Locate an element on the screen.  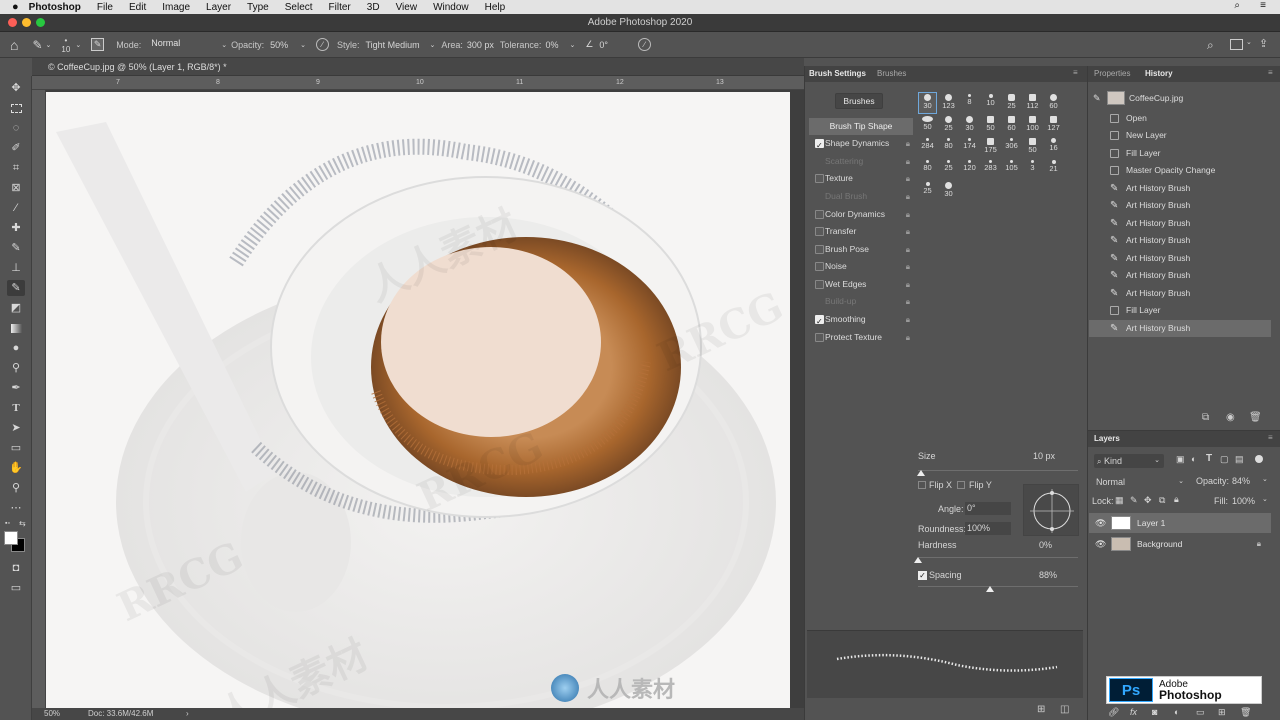
lock-all-icon: 🔒︎ is located at coordinates (1176, 499).